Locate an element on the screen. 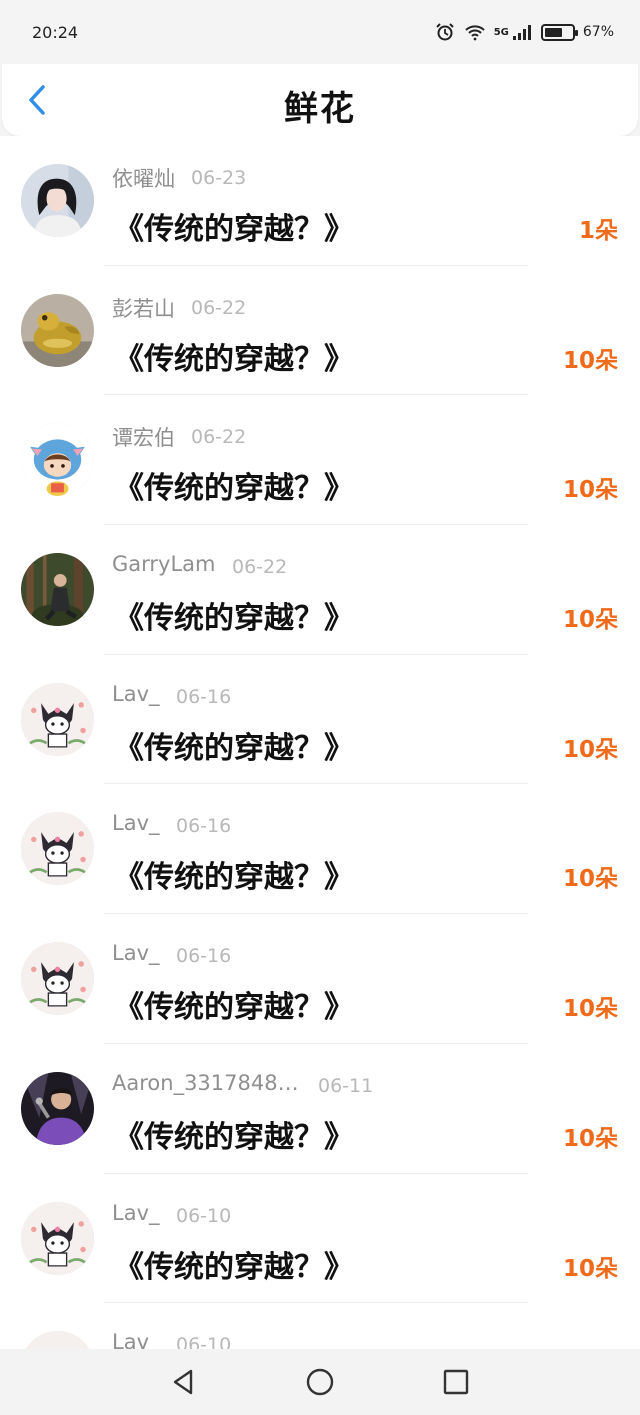 This screenshot has width=640, height=1415. user-name: 谭宏伯 is located at coordinates (143, 437).